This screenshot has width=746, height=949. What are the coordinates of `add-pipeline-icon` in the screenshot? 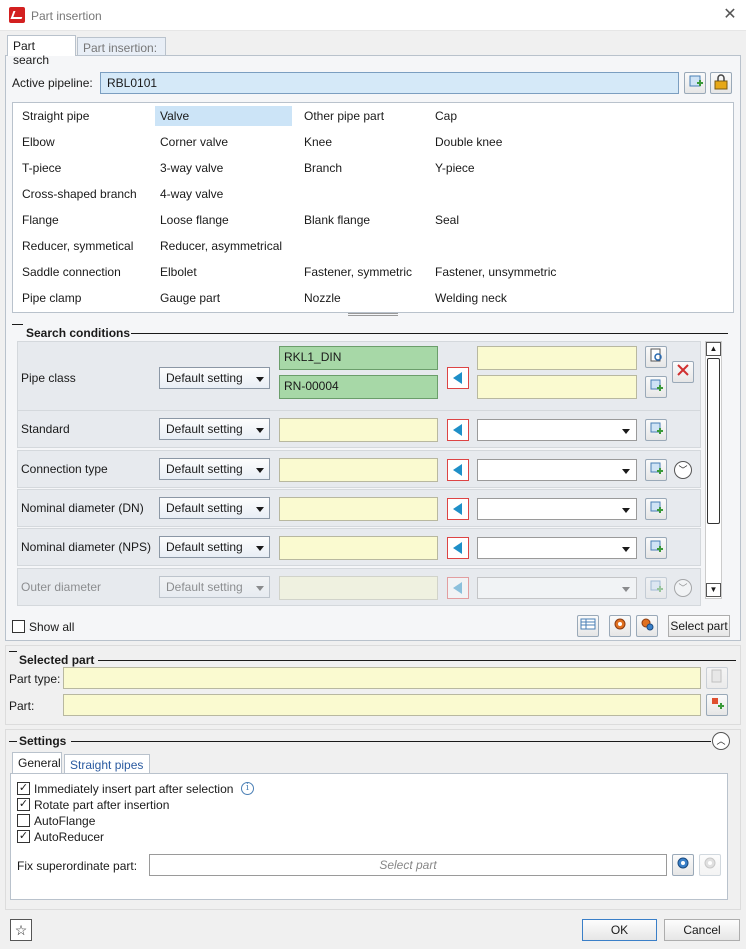 It's located at (695, 83).